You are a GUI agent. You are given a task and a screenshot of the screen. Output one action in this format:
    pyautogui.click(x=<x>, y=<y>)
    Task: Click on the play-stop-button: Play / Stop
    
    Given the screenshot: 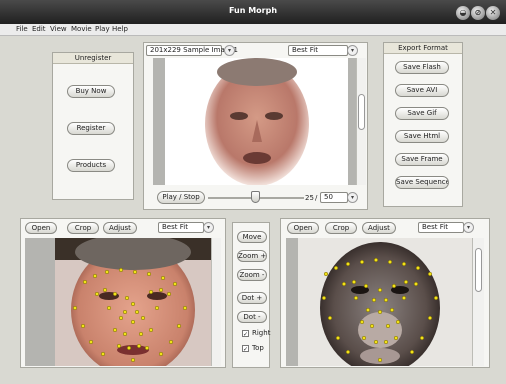 What is the action you would take?
    pyautogui.click(x=181, y=197)
    